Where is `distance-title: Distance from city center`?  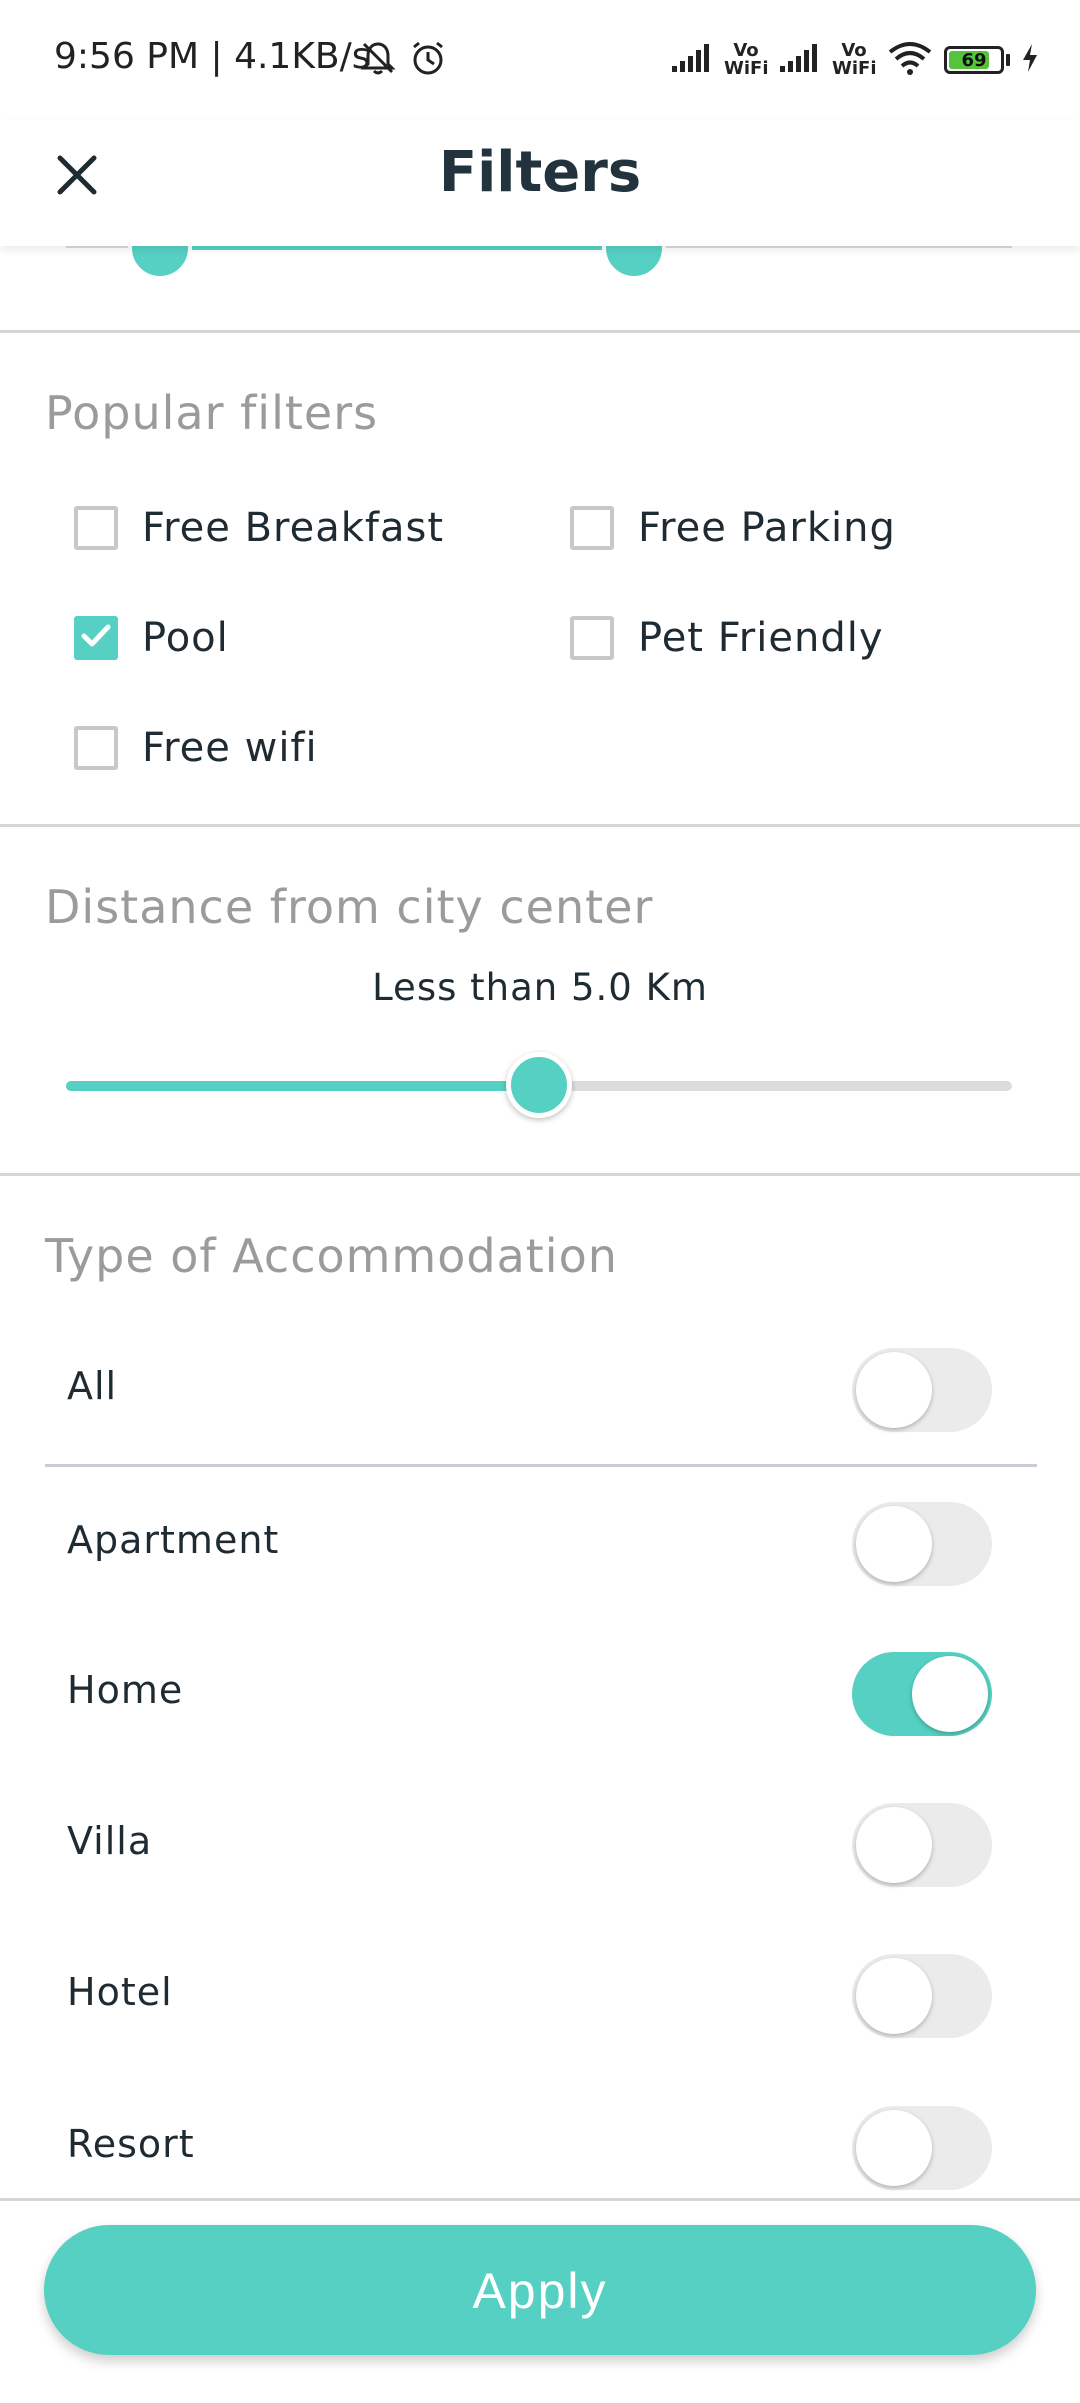 distance-title: Distance from city center is located at coordinates (349, 907).